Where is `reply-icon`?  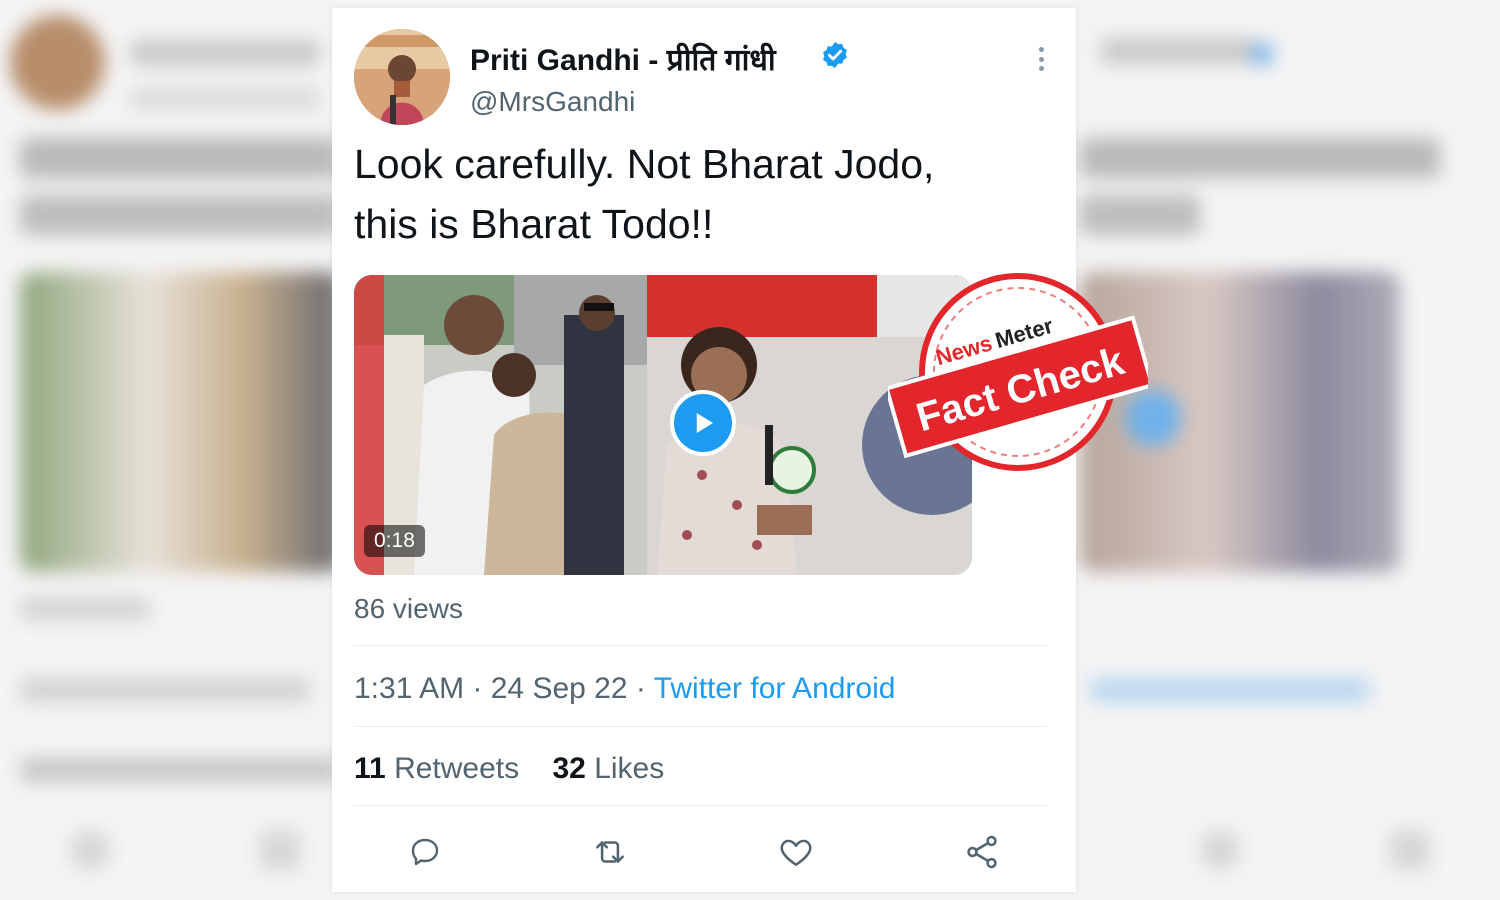
reply-icon is located at coordinates (425, 852).